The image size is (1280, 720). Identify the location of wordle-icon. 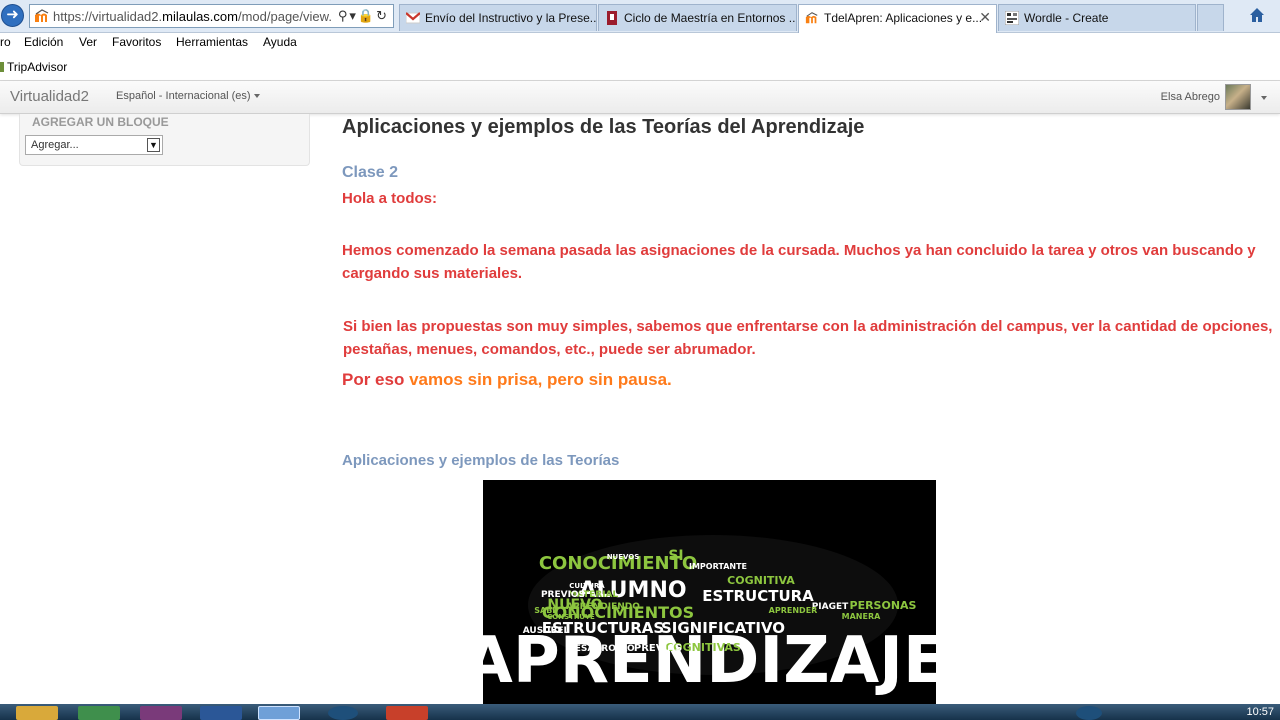
(1012, 18).